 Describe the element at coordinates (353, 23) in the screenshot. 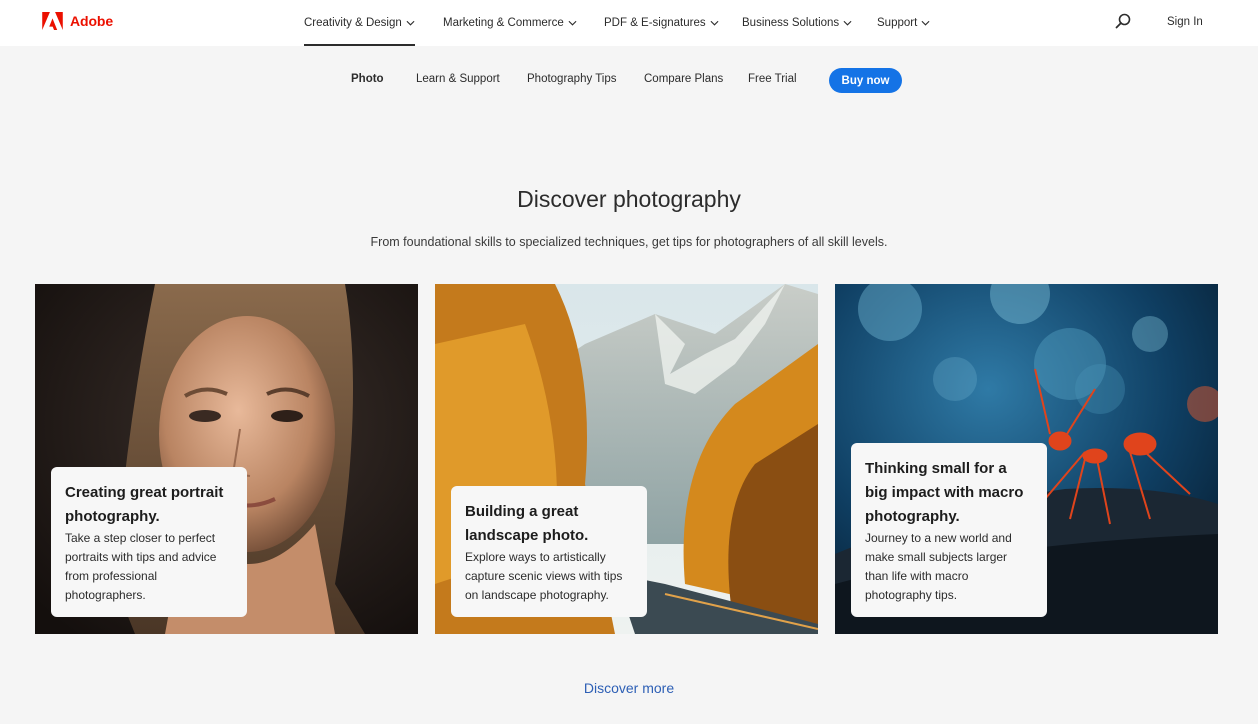

I see `gnav-label: Creativity & Design` at that location.